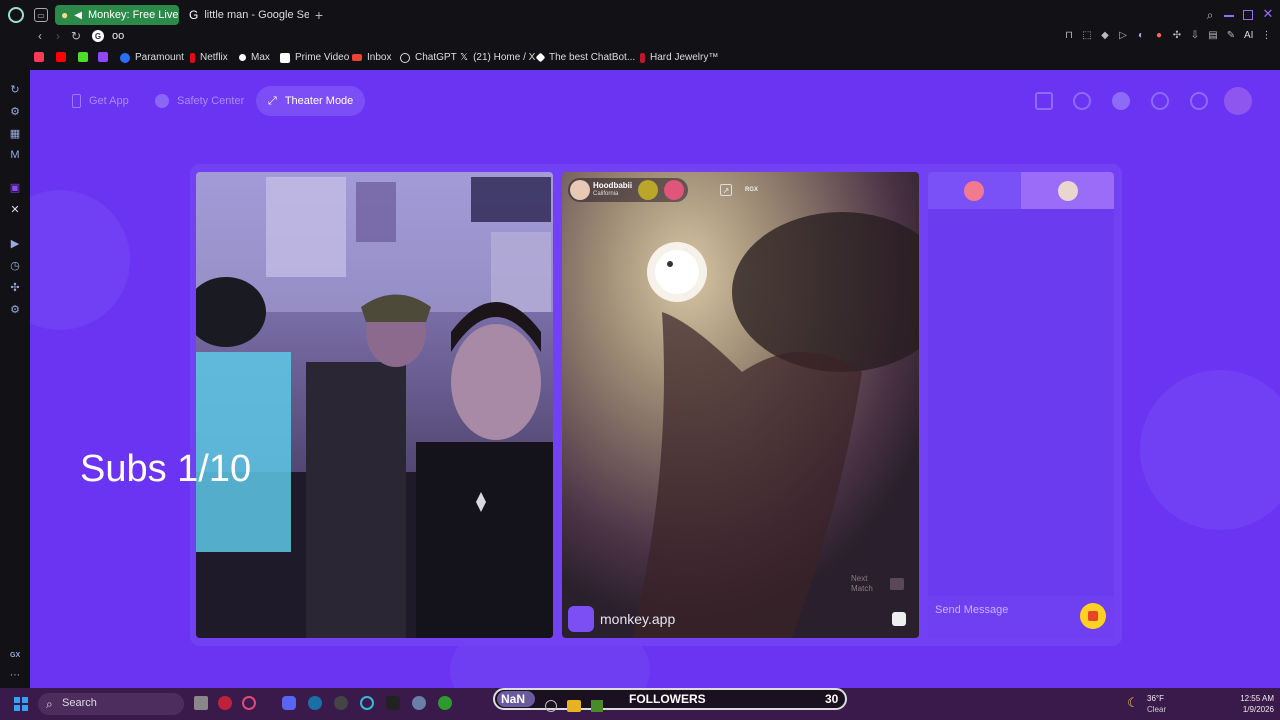 This screenshot has width=1280, height=720. I want to click on opera-logo-icon, so click(16, 15).